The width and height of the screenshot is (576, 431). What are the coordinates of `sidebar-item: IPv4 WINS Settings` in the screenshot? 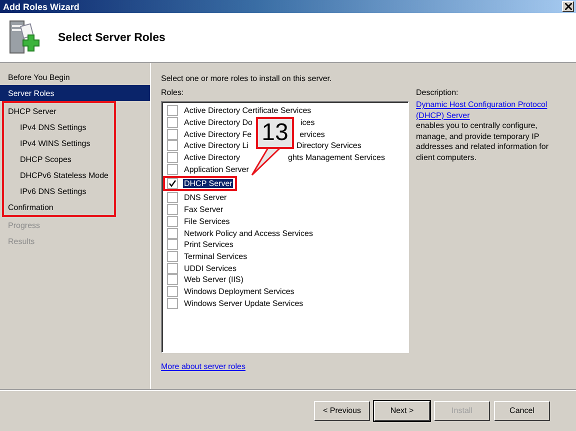 It's located at (59, 143).